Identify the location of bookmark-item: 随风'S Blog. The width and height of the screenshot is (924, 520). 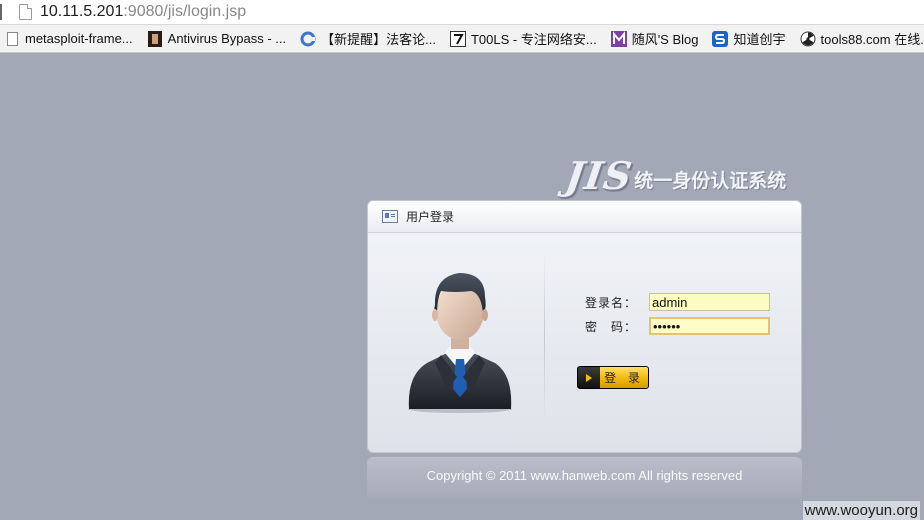
(654, 38).